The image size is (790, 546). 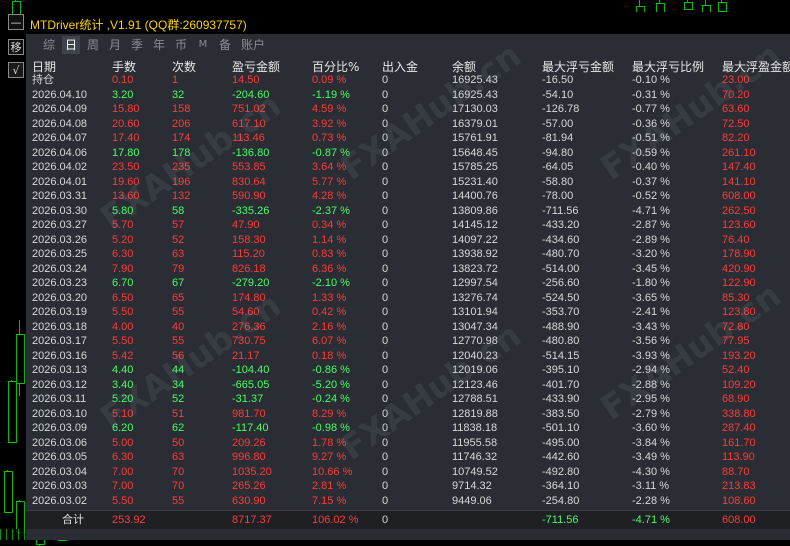 What do you see at coordinates (651, 80) in the screenshot?
I see `cell-maxlossp: -0.10 %` at bounding box center [651, 80].